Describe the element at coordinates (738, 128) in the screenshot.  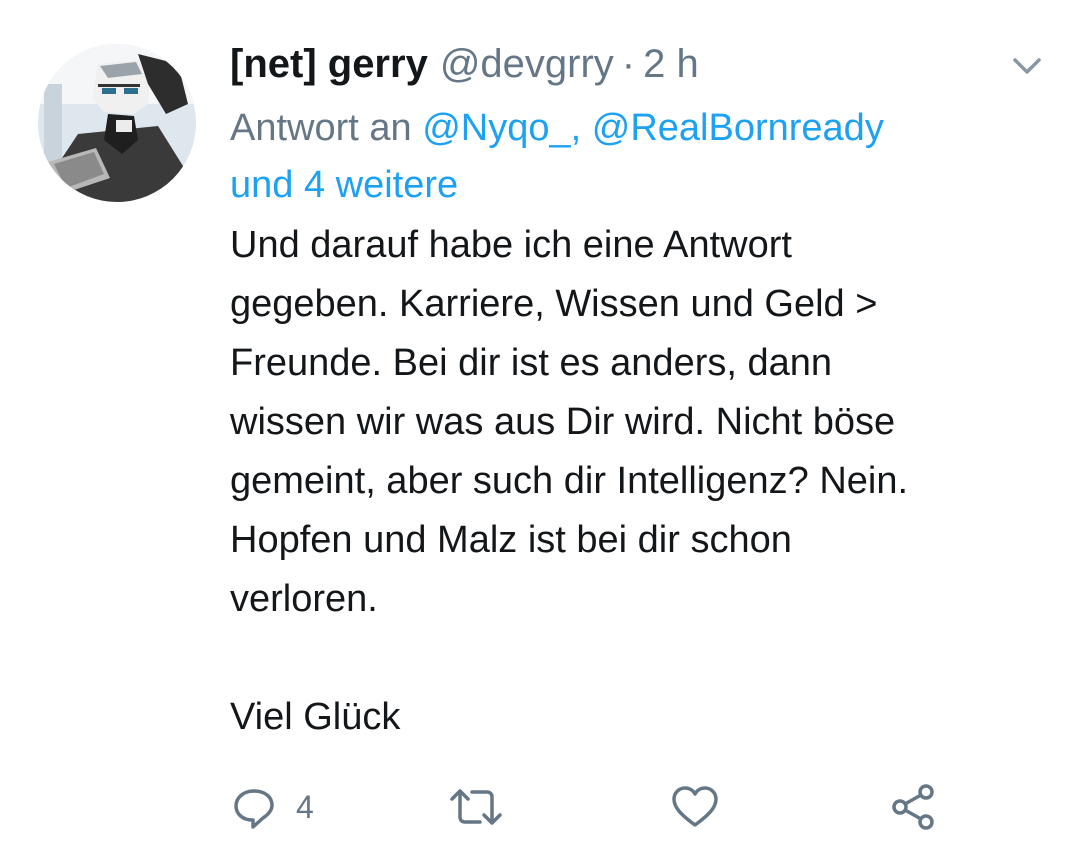
I see `mention-realbornready: @RealBornready` at that location.